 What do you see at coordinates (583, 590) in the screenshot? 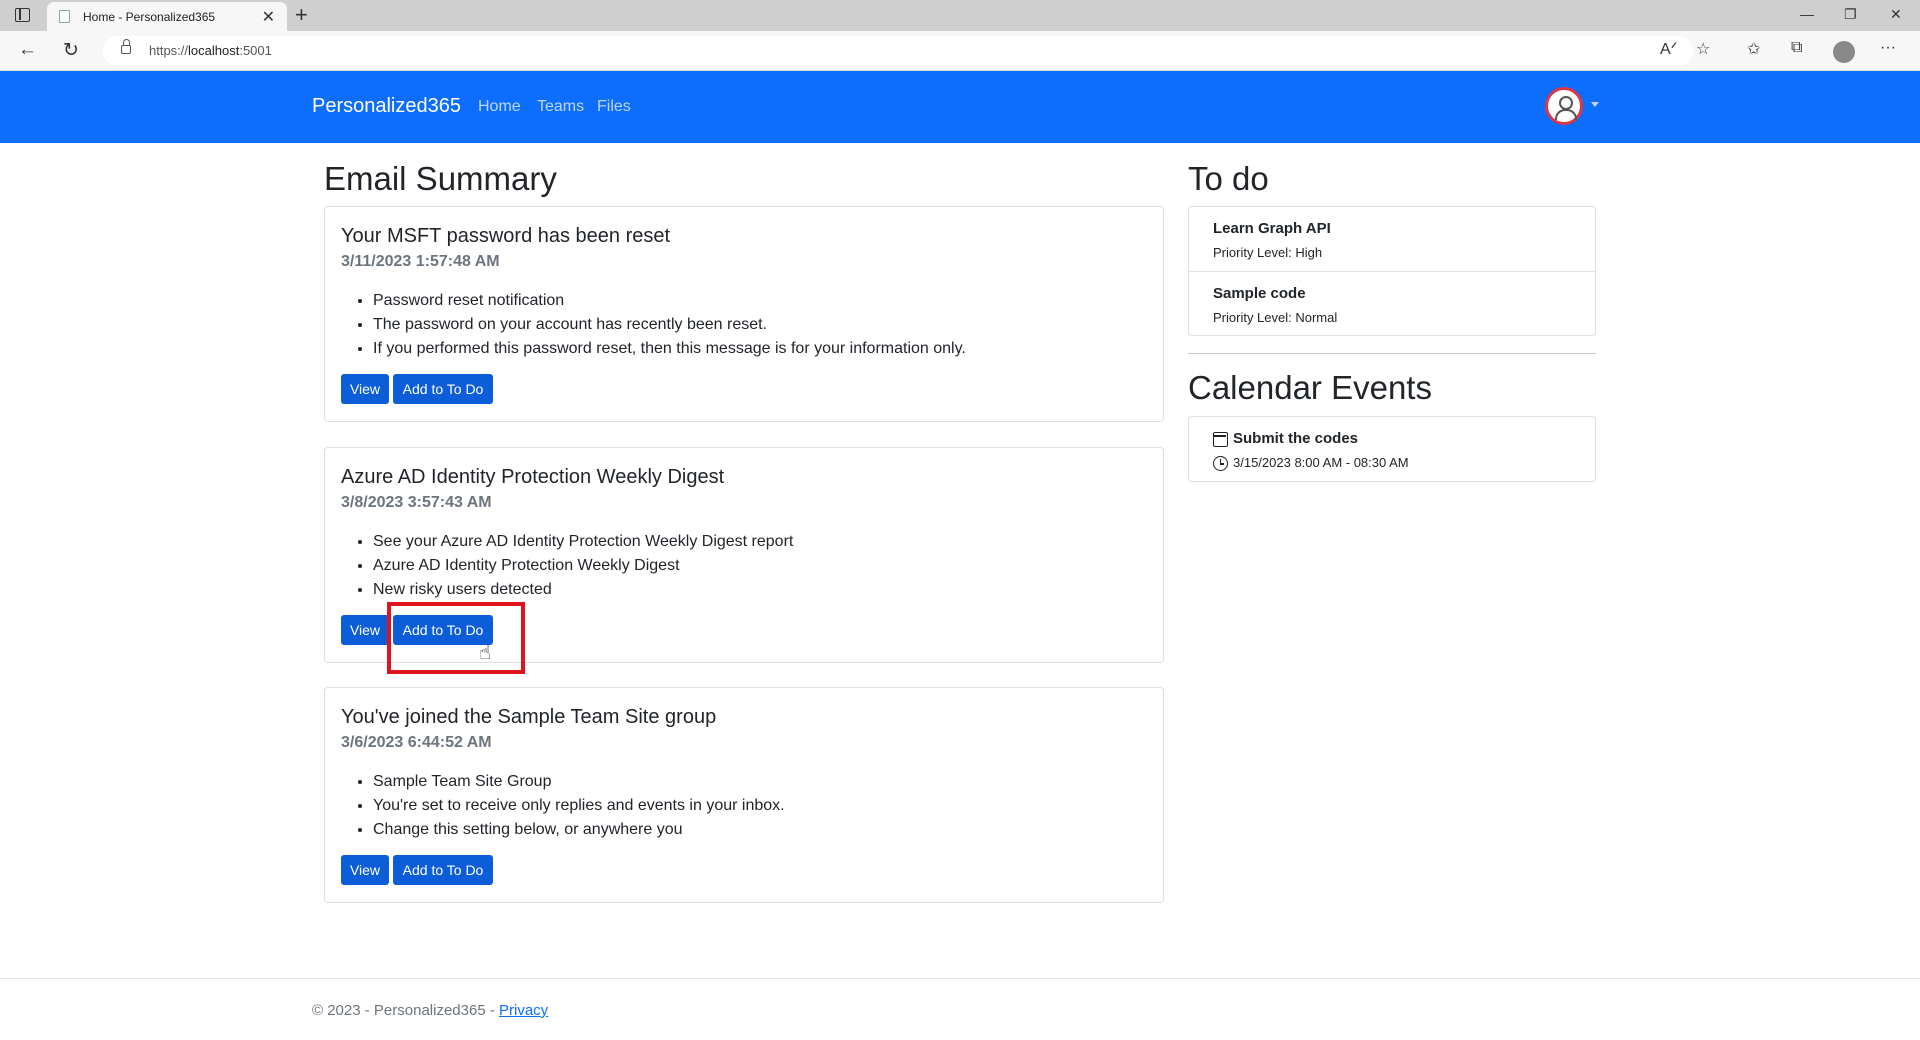
I see `email-bullet: New risky users detected` at bounding box center [583, 590].